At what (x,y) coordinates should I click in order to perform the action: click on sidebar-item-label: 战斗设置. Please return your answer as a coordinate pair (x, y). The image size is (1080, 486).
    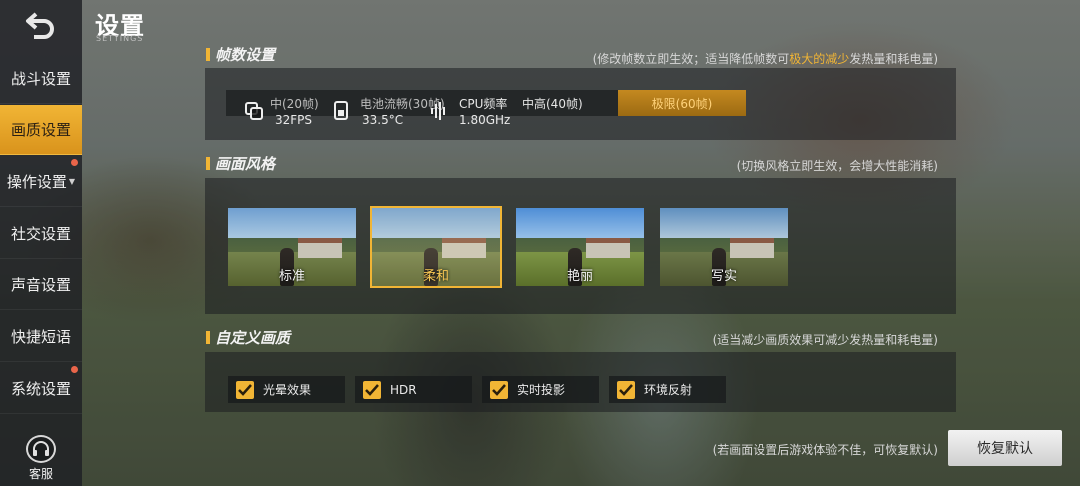
    Looking at the image, I should click on (40, 79).